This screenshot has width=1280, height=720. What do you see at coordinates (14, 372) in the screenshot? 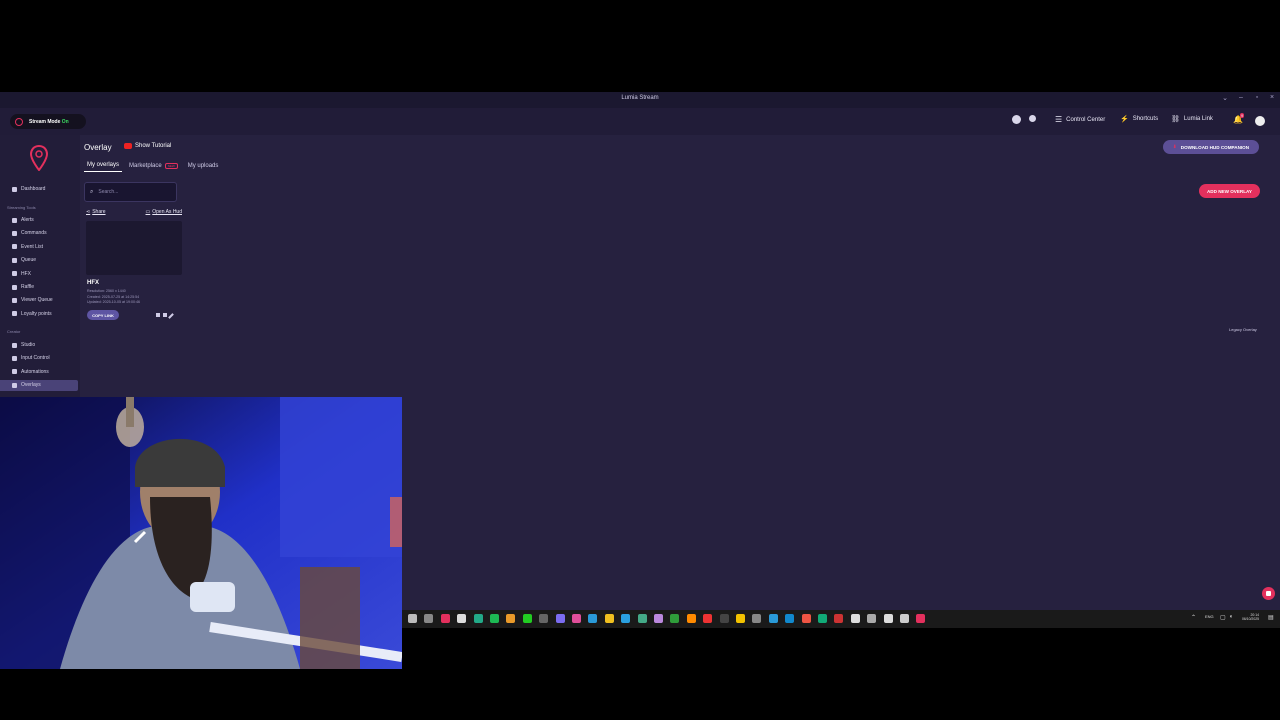
I see `automations-icon` at bounding box center [14, 372].